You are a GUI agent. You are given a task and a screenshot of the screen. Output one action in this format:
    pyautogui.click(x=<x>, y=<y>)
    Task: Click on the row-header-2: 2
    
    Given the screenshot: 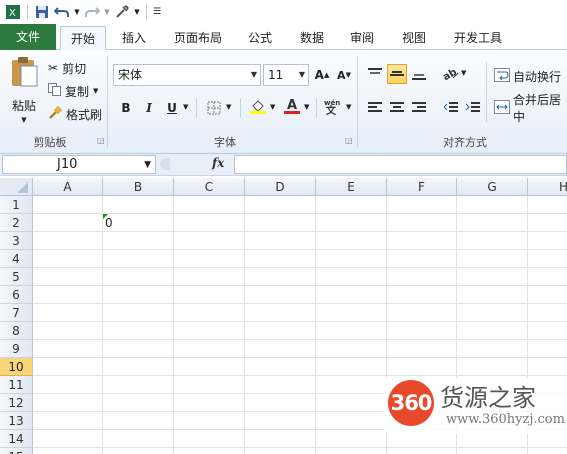 What is the action you would take?
    pyautogui.click(x=16, y=223)
    